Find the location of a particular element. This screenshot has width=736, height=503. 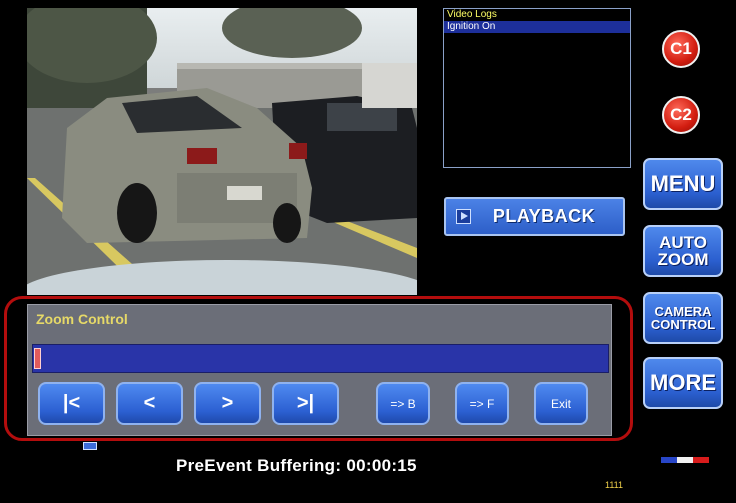

jump-to-b-button: => B is located at coordinates (403, 403).